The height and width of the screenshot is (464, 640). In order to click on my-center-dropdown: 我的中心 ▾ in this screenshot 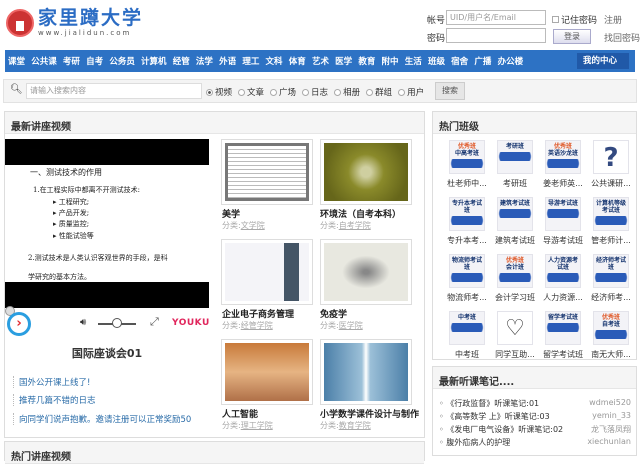, I will do `click(603, 67)`.